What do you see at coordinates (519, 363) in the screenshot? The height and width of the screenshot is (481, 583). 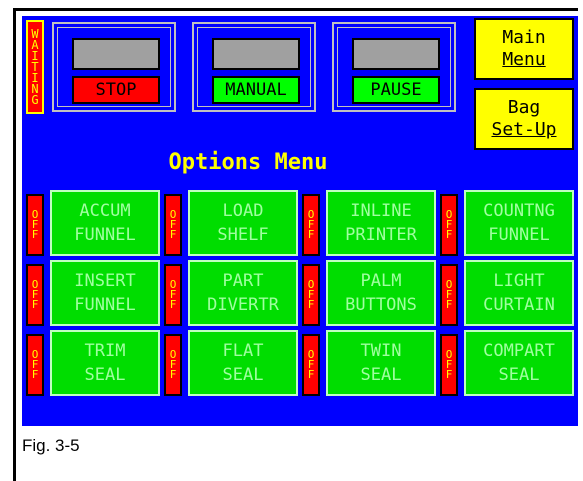 I see `compart-seal-button: COMPART SEAL` at bounding box center [519, 363].